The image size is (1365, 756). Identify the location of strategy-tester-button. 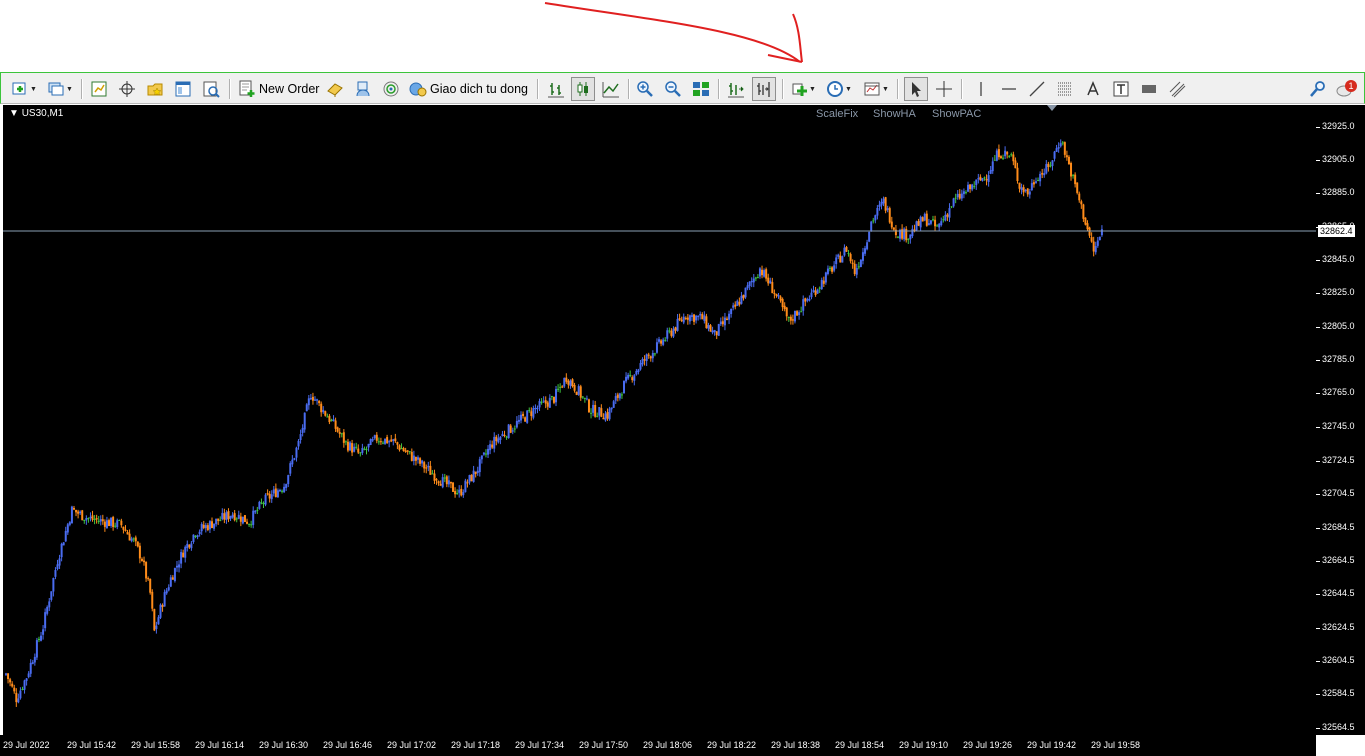
(211, 89).